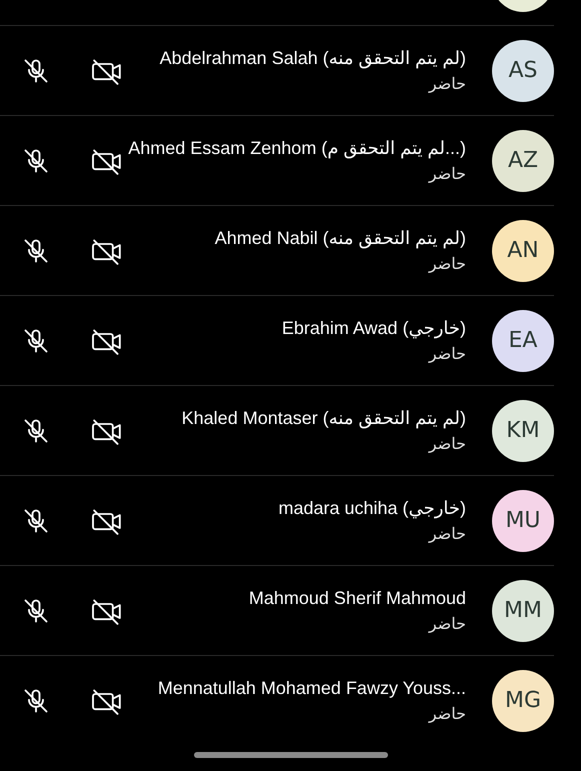  What do you see at coordinates (313, 59) in the screenshot?
I see `participant-name: Abdelrahman Salah (لم يتم التحقق منه)` at bounding box center [313, 59].